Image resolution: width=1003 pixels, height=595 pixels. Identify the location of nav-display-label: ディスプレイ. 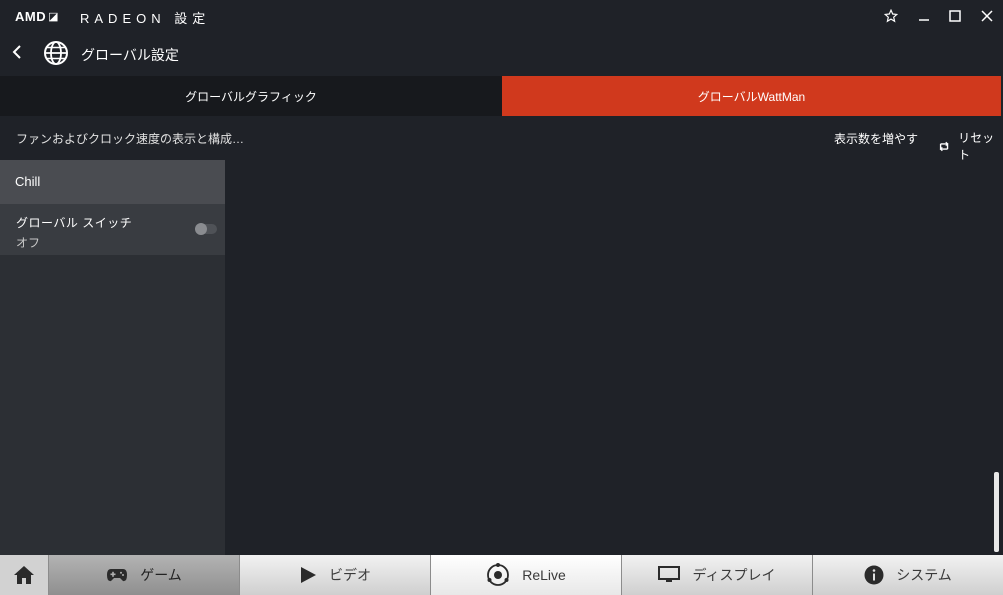
(734, 575).